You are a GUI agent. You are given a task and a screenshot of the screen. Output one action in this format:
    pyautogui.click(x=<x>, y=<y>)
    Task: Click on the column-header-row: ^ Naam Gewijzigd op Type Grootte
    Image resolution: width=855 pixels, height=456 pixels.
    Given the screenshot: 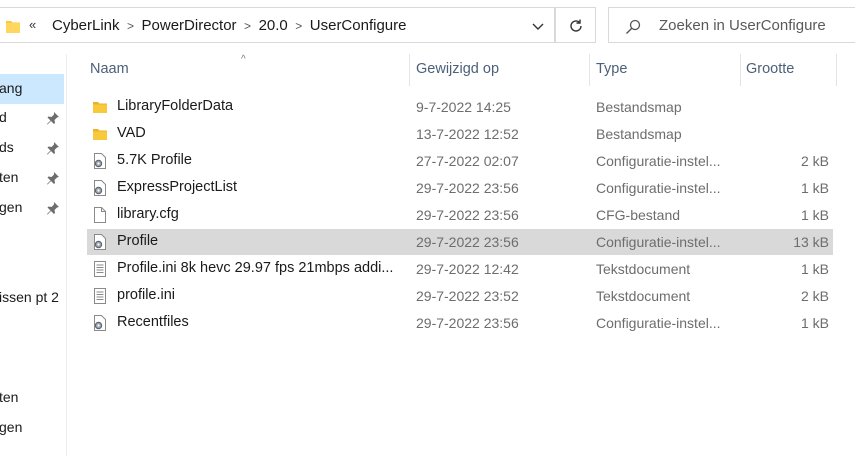 What is the action you would take?
    pyautogui.click(x=461, y=70)
    